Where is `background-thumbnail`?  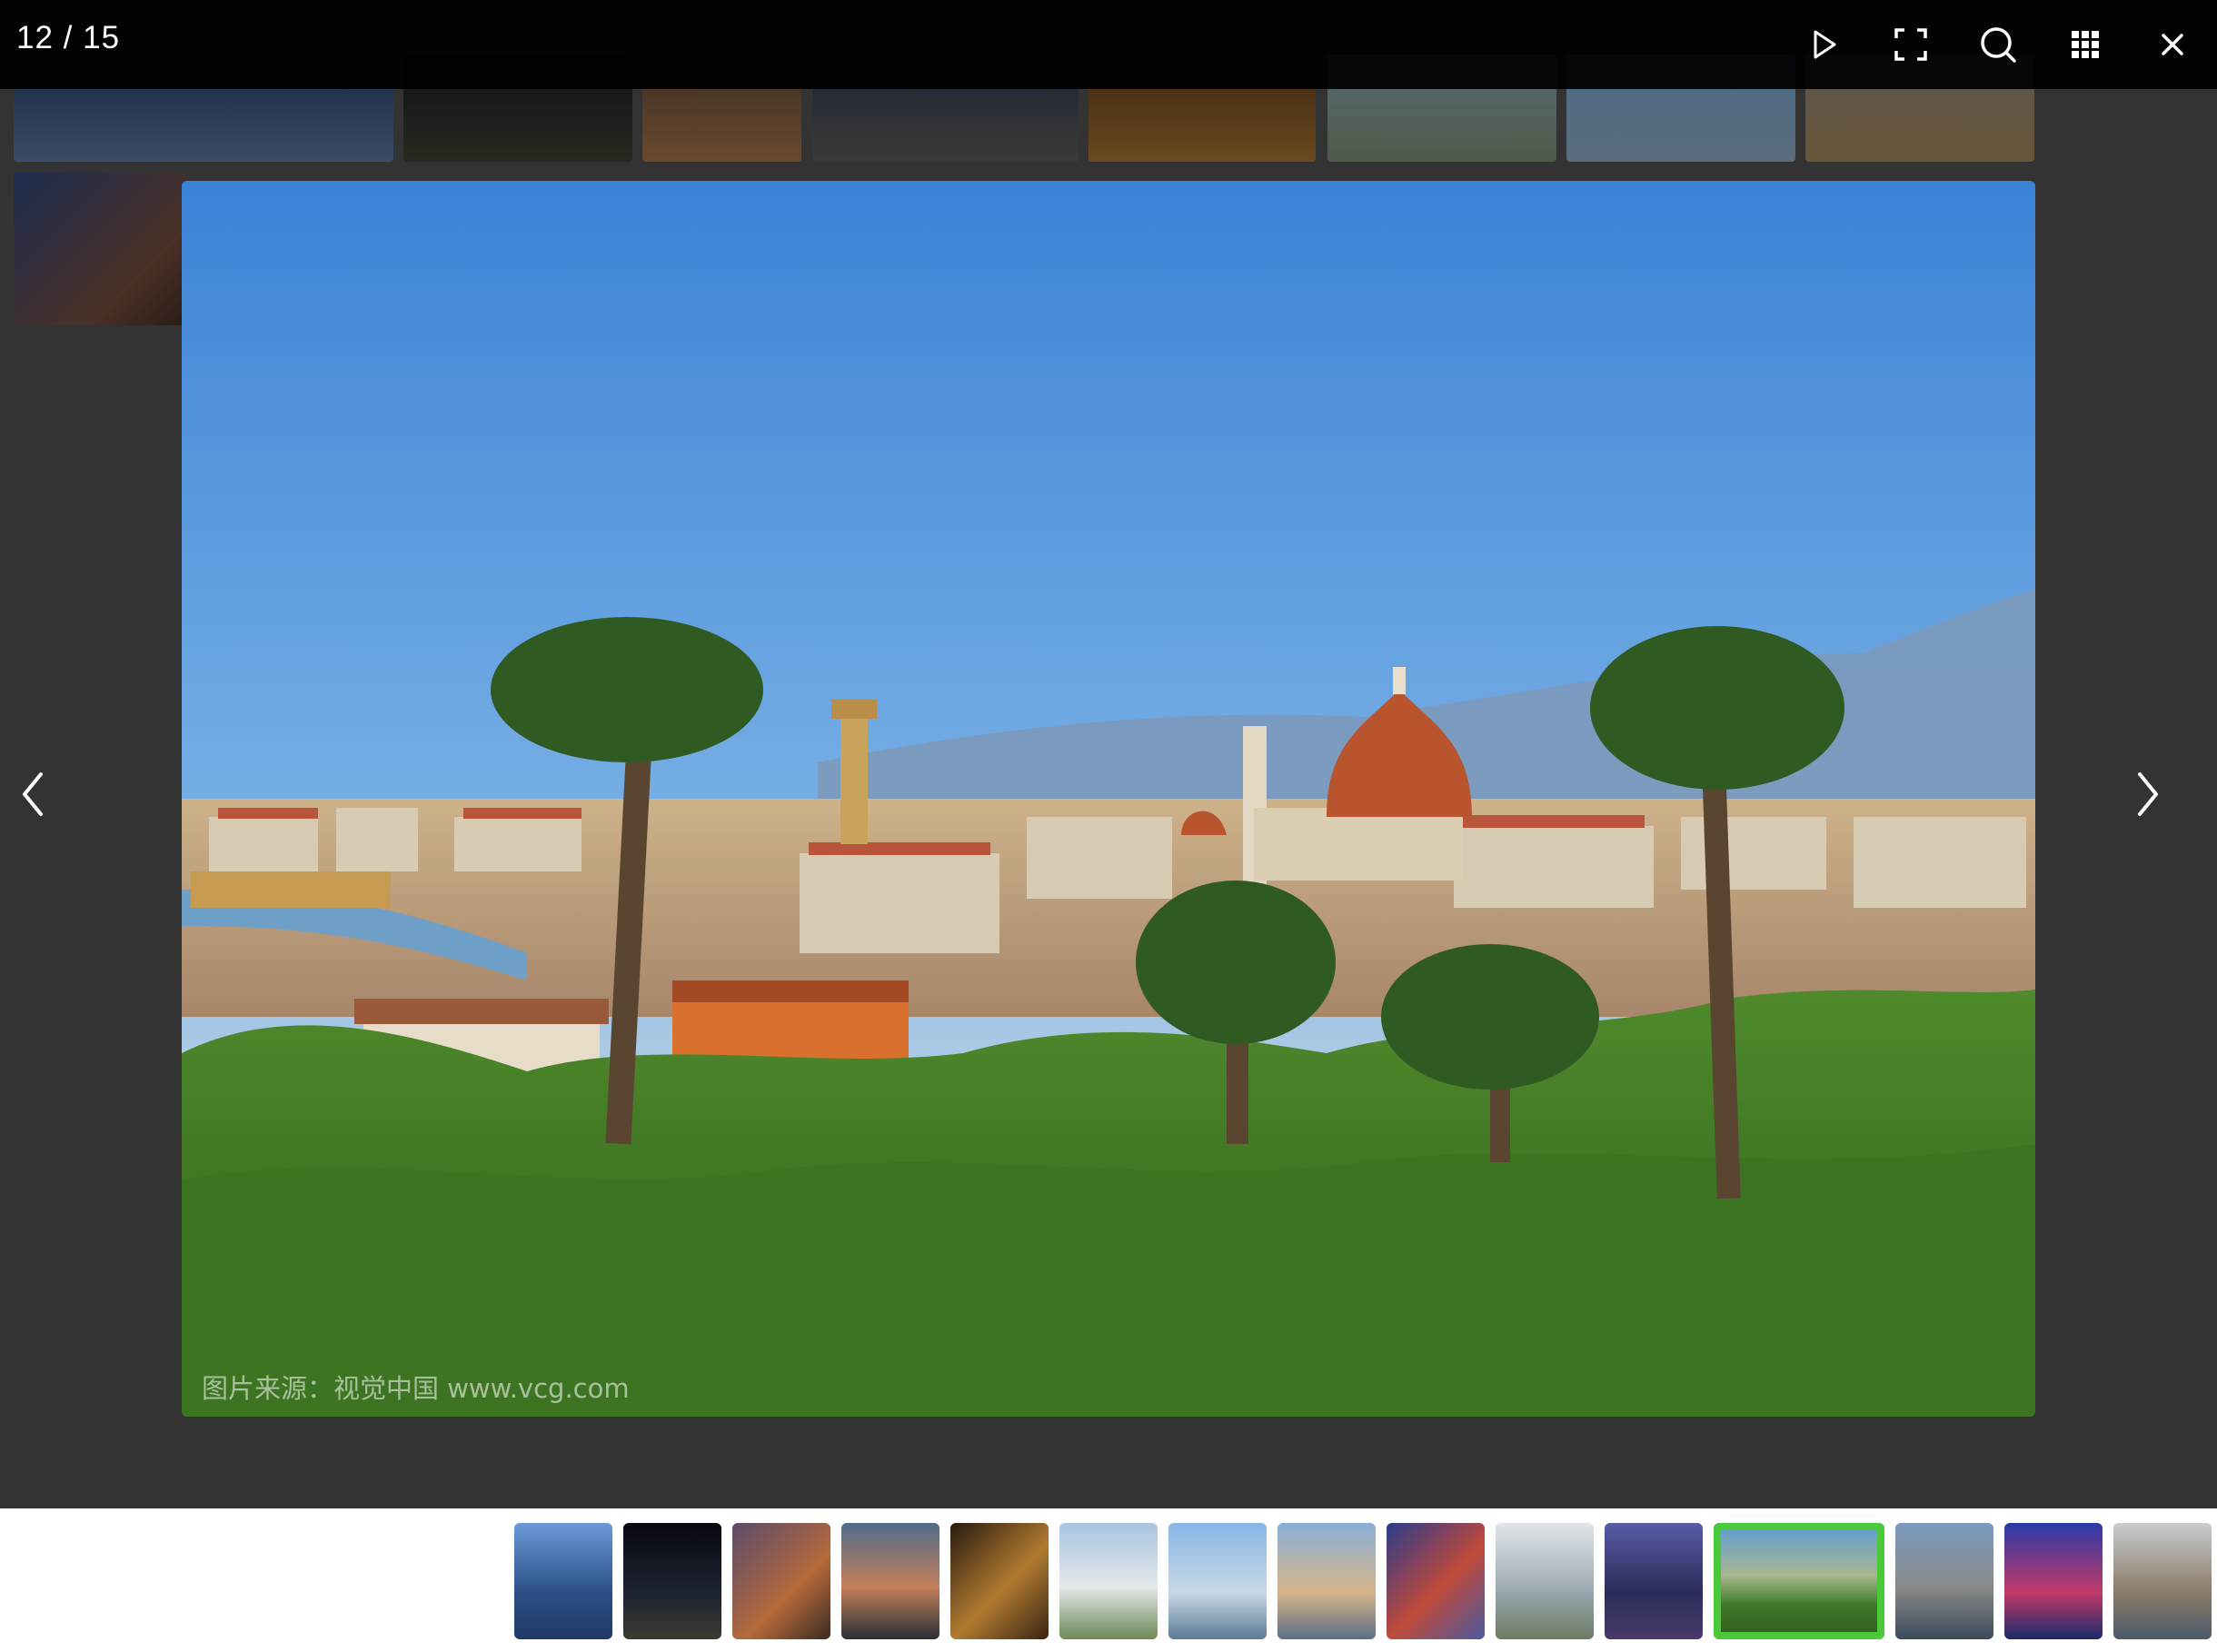 background-thumbnail is located at coordinates (100, 249).